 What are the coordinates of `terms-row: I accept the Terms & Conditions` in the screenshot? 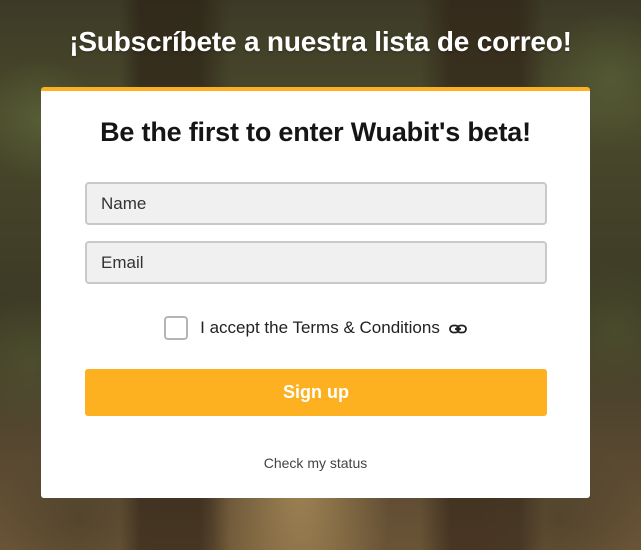 It's located at (315, 328).